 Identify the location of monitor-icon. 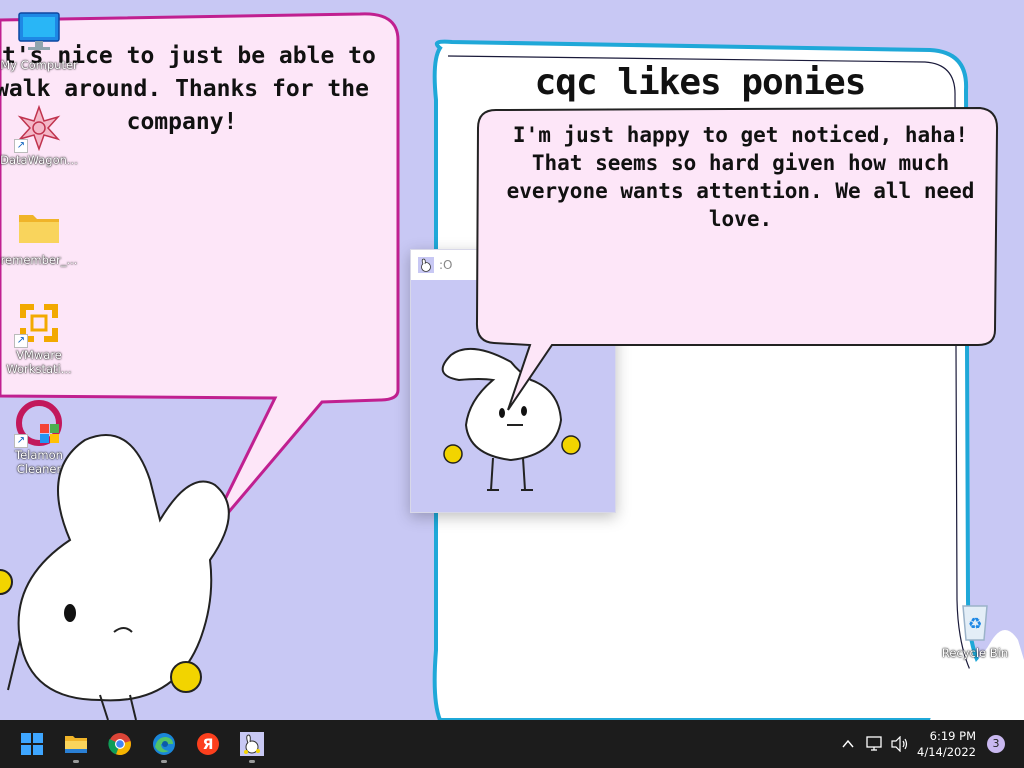
(39, 33).